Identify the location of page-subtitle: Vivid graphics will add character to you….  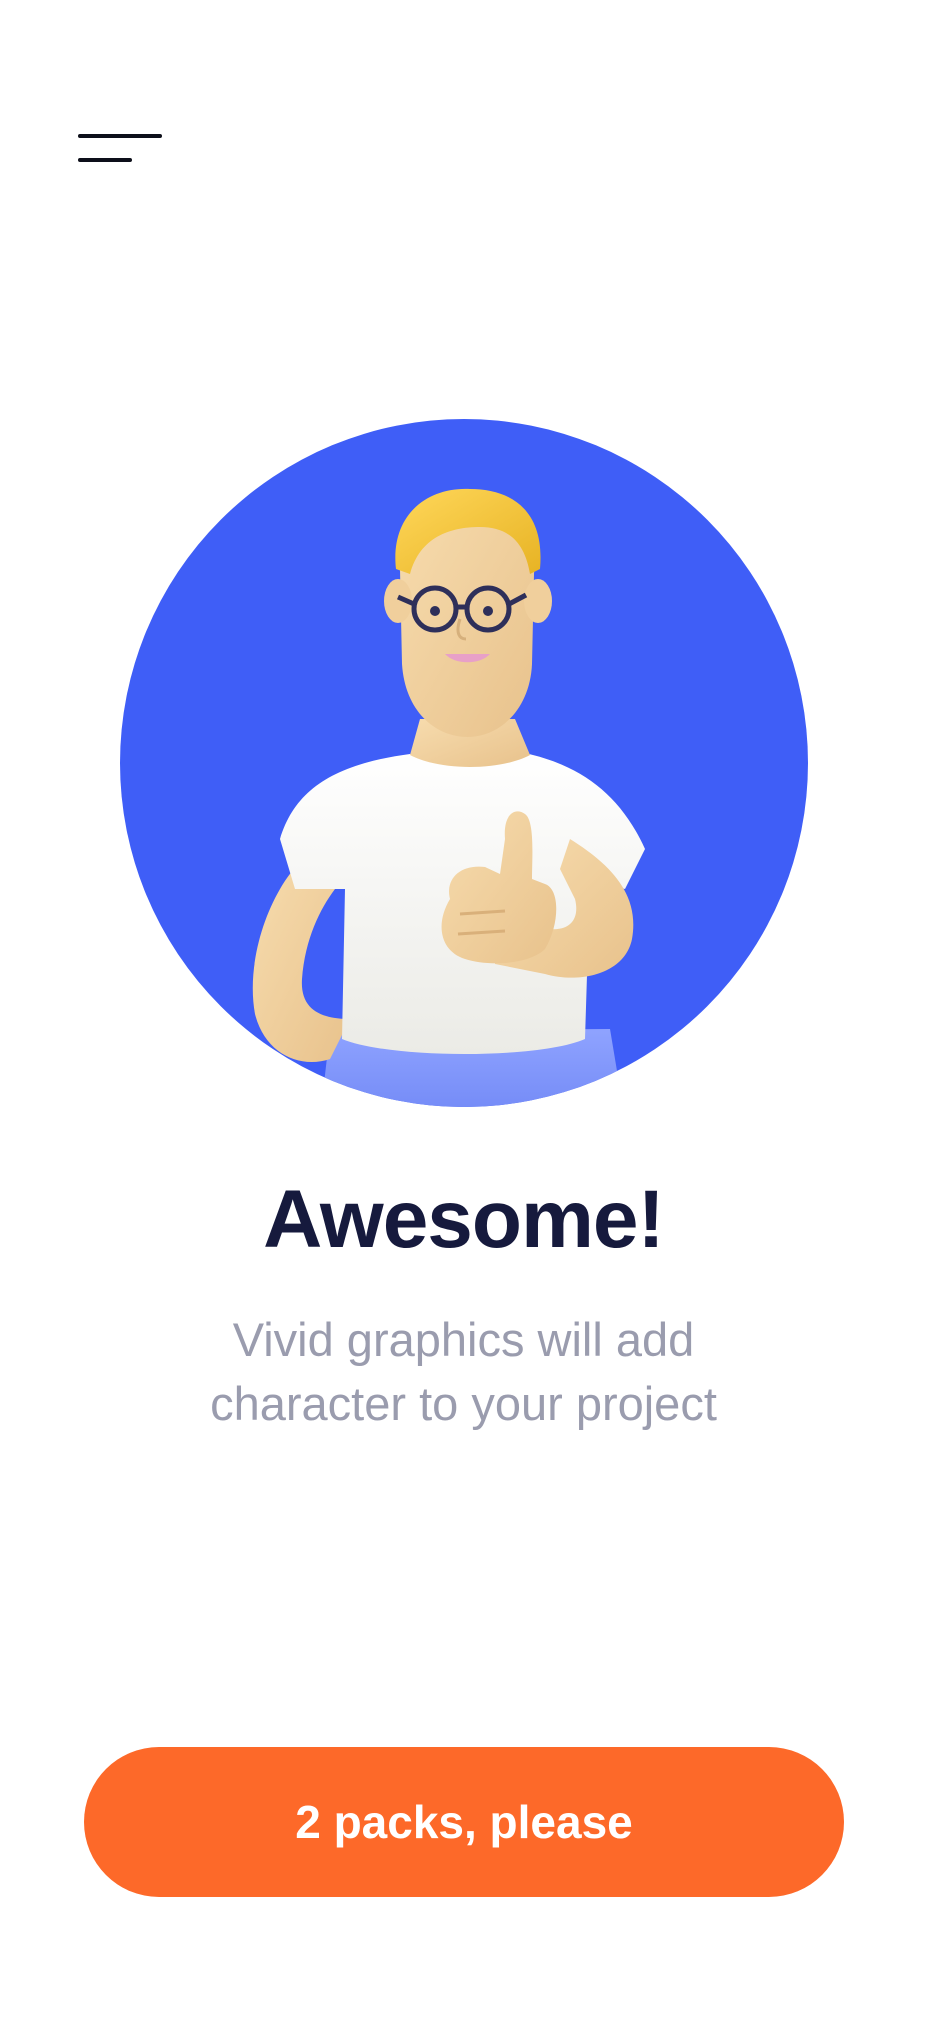
(463, 1371).